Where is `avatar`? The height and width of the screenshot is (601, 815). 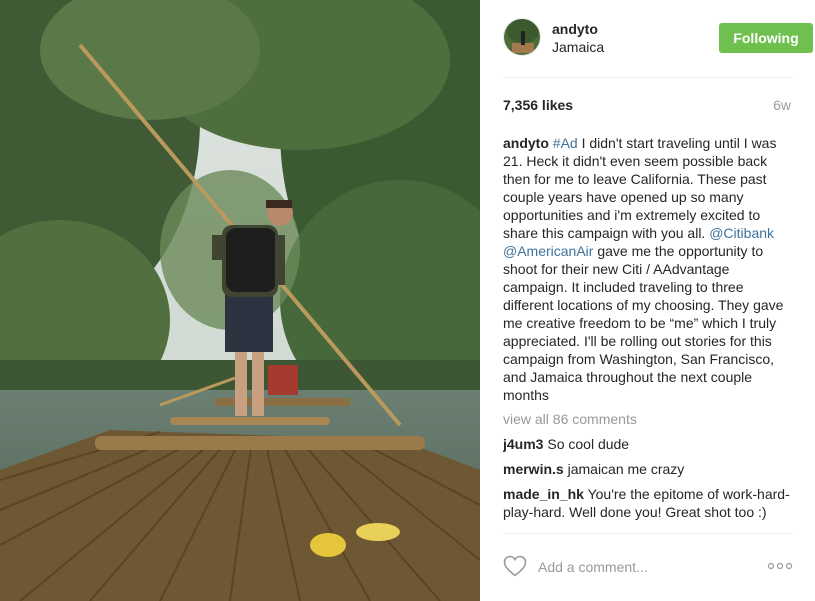
avatar is located at coordinates (522, 37).